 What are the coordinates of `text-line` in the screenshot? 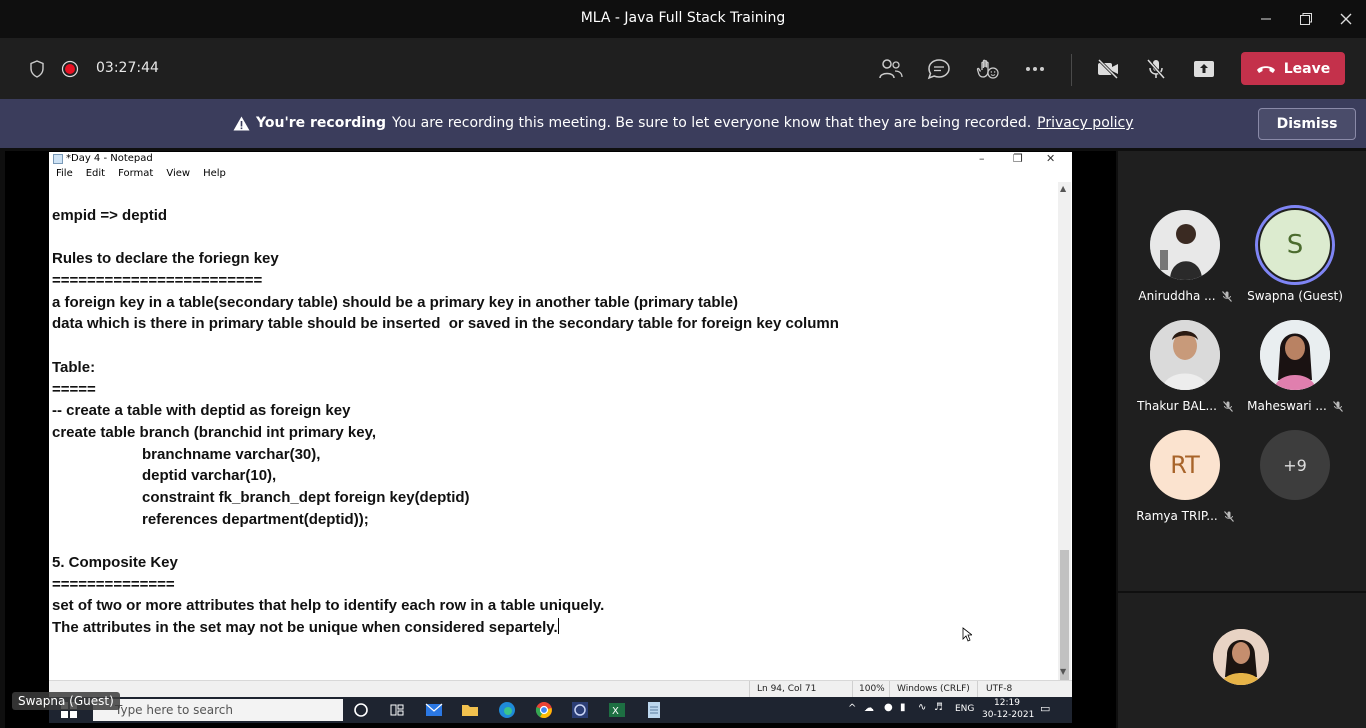 It's located at (552, 541).